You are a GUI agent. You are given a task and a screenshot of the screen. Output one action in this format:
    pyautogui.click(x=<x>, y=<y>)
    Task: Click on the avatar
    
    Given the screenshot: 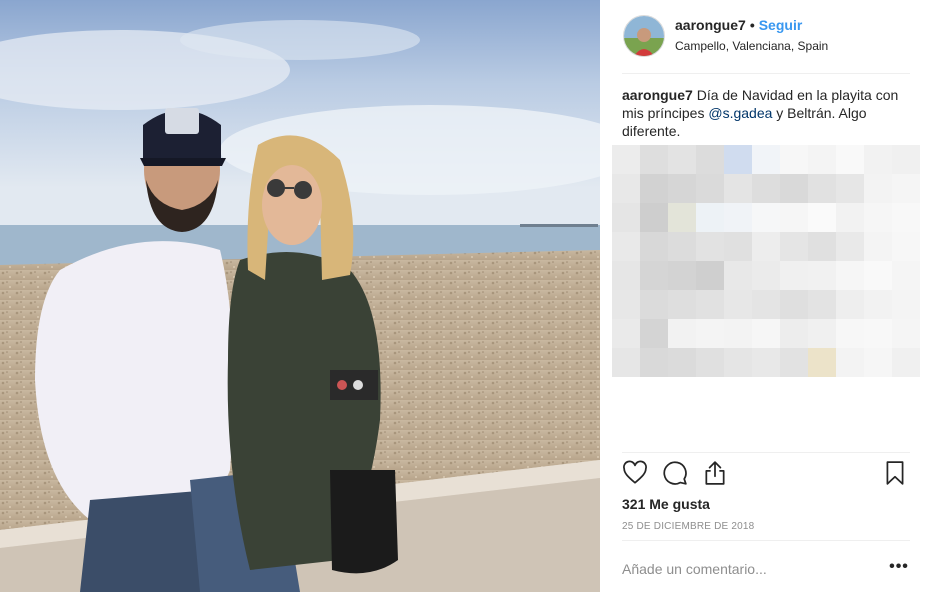 What is the action you would take?
    pyautogui.click(x=644, y=36)
    